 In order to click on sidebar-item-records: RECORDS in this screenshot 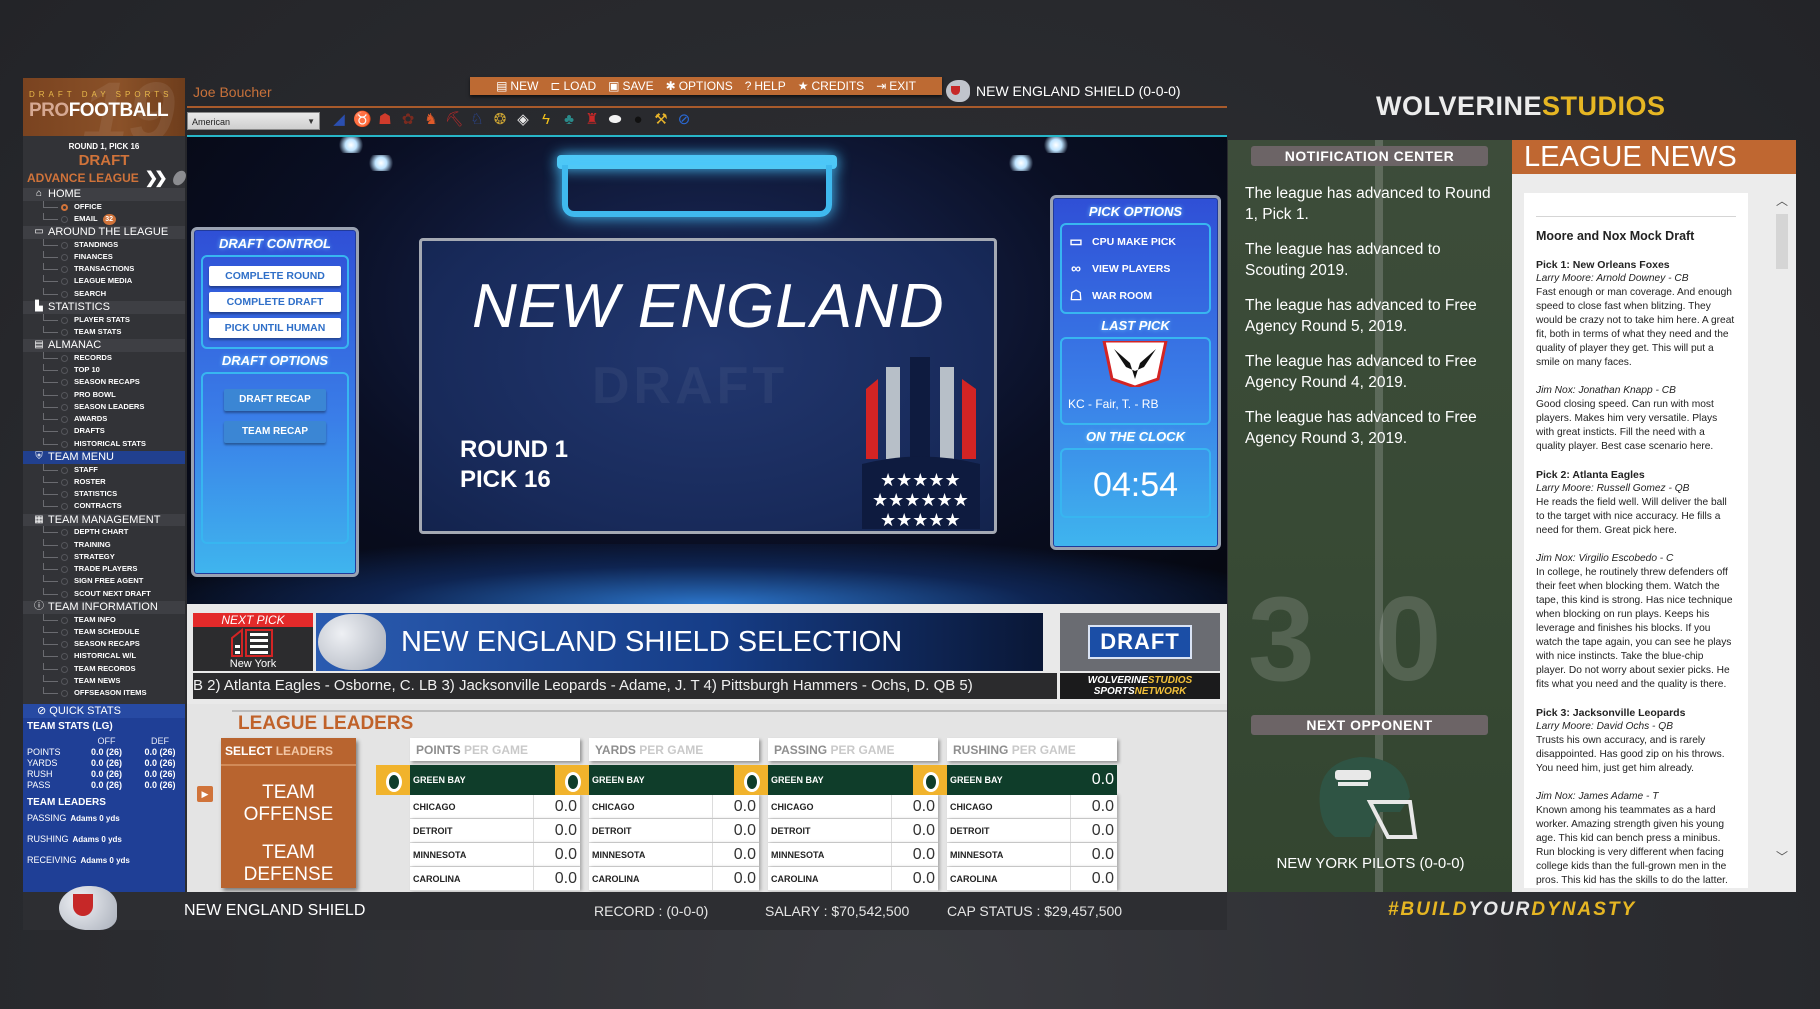, I will do `click(104, 357)`.